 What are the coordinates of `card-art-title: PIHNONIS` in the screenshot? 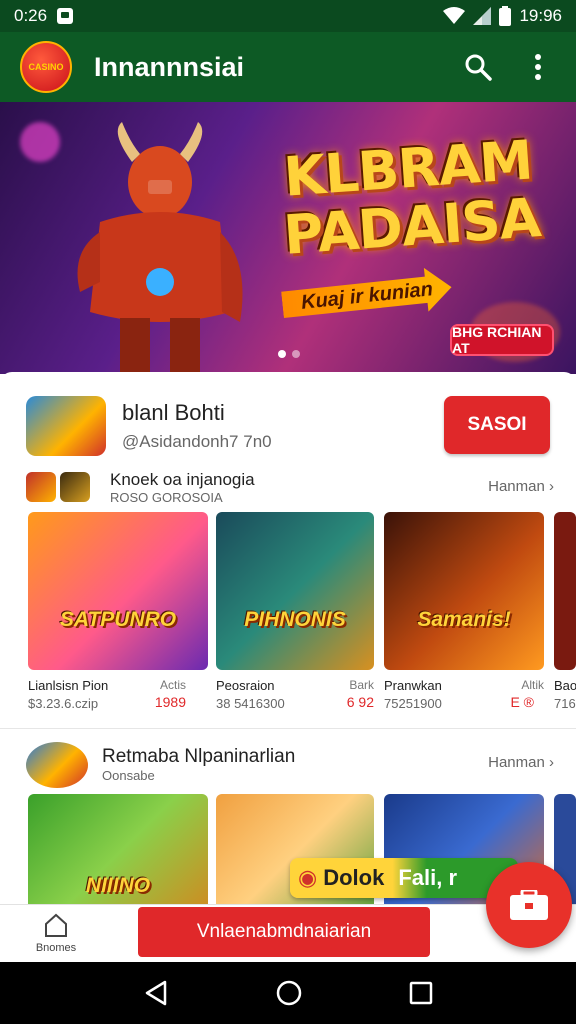 It's located at (295, 619).